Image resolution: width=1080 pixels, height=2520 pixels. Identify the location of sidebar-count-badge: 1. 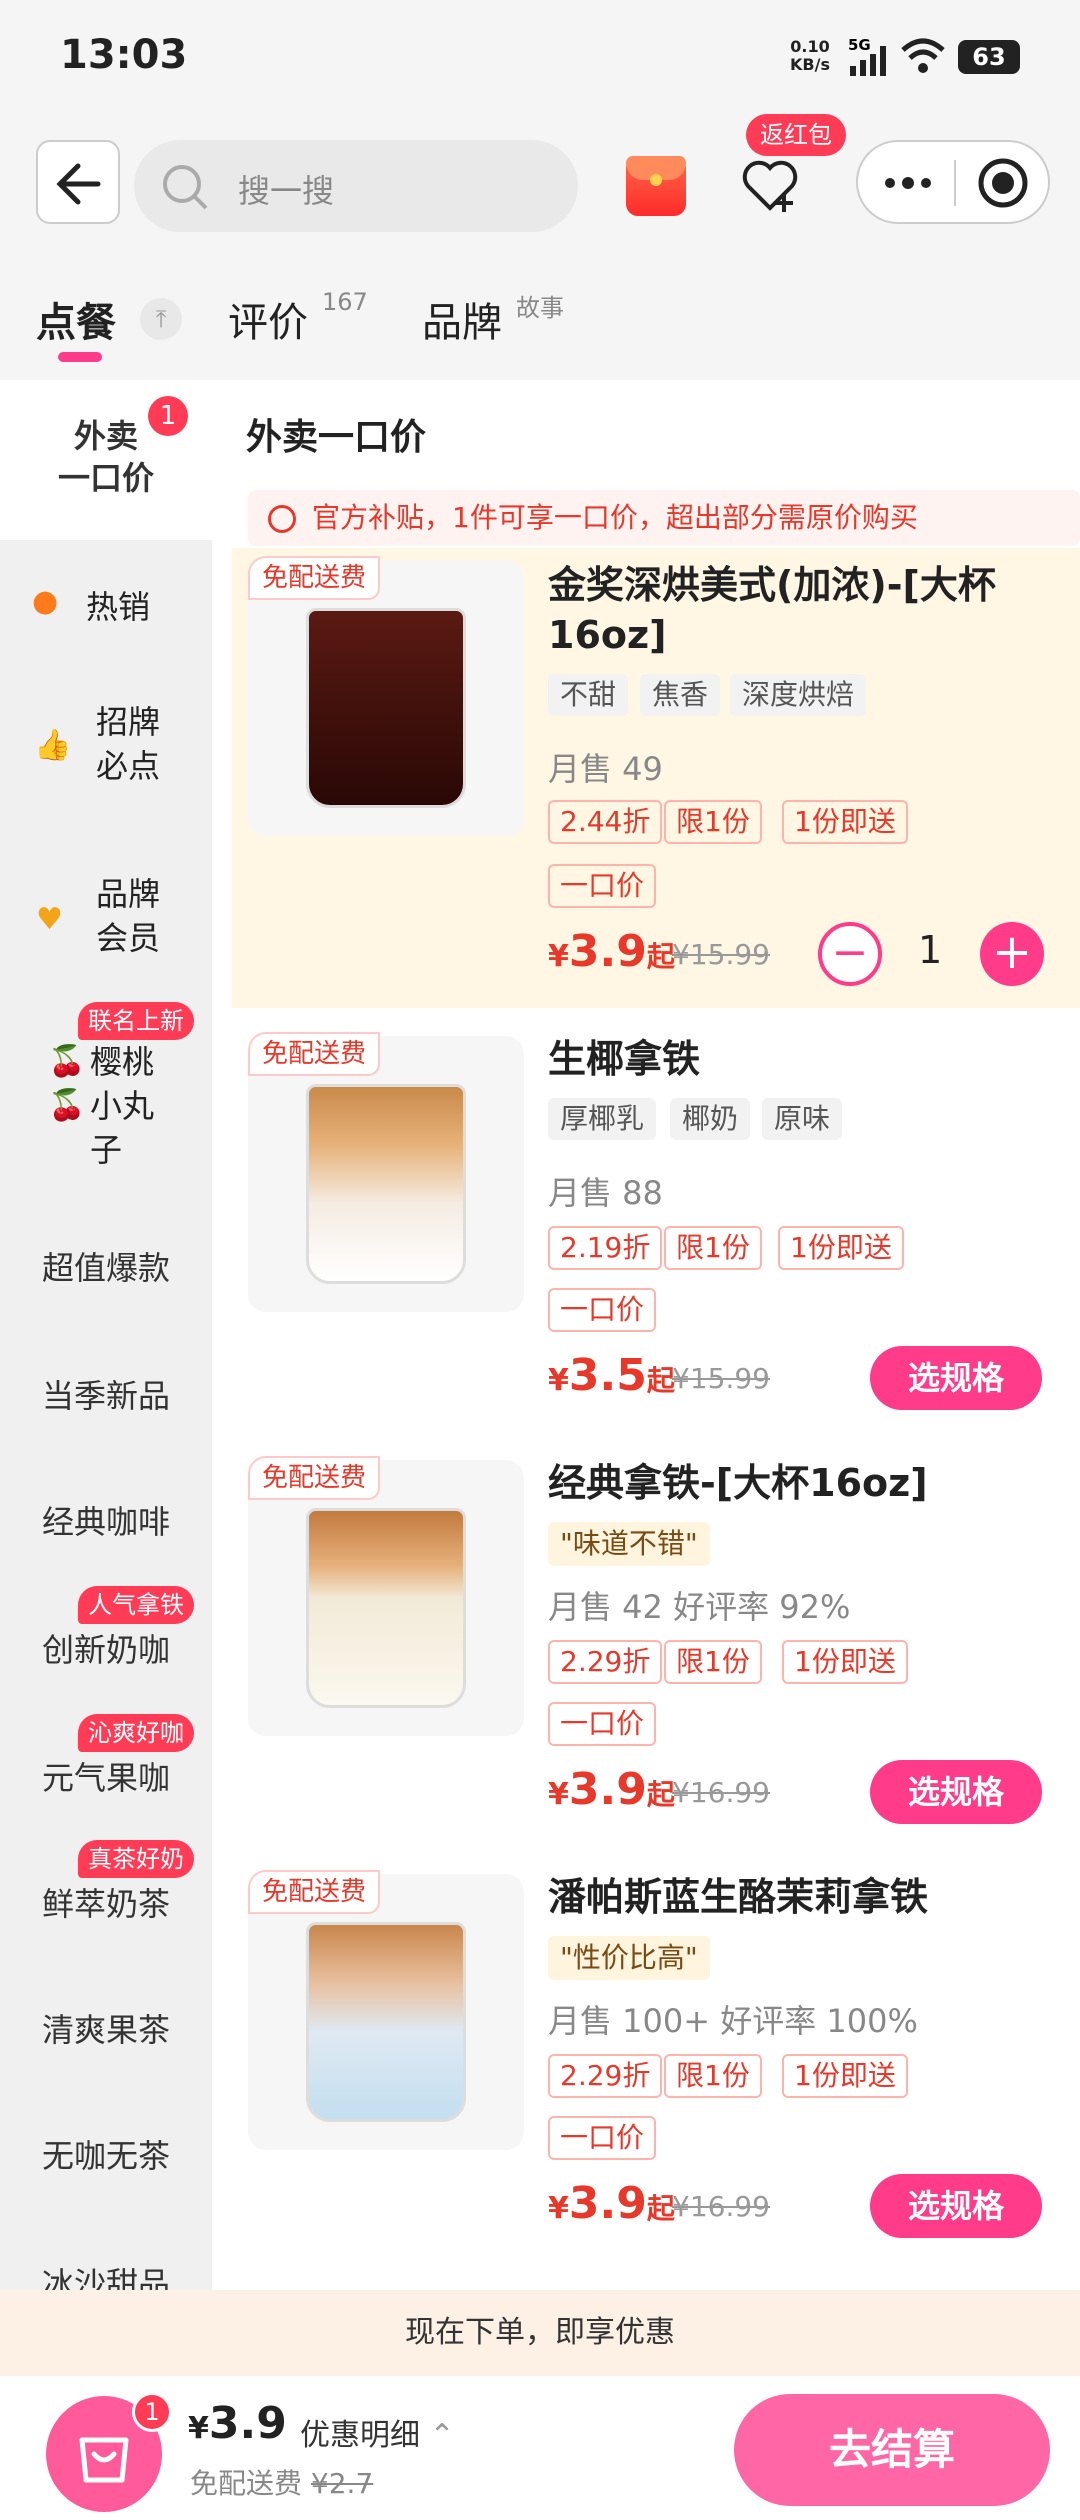
(168, 416).